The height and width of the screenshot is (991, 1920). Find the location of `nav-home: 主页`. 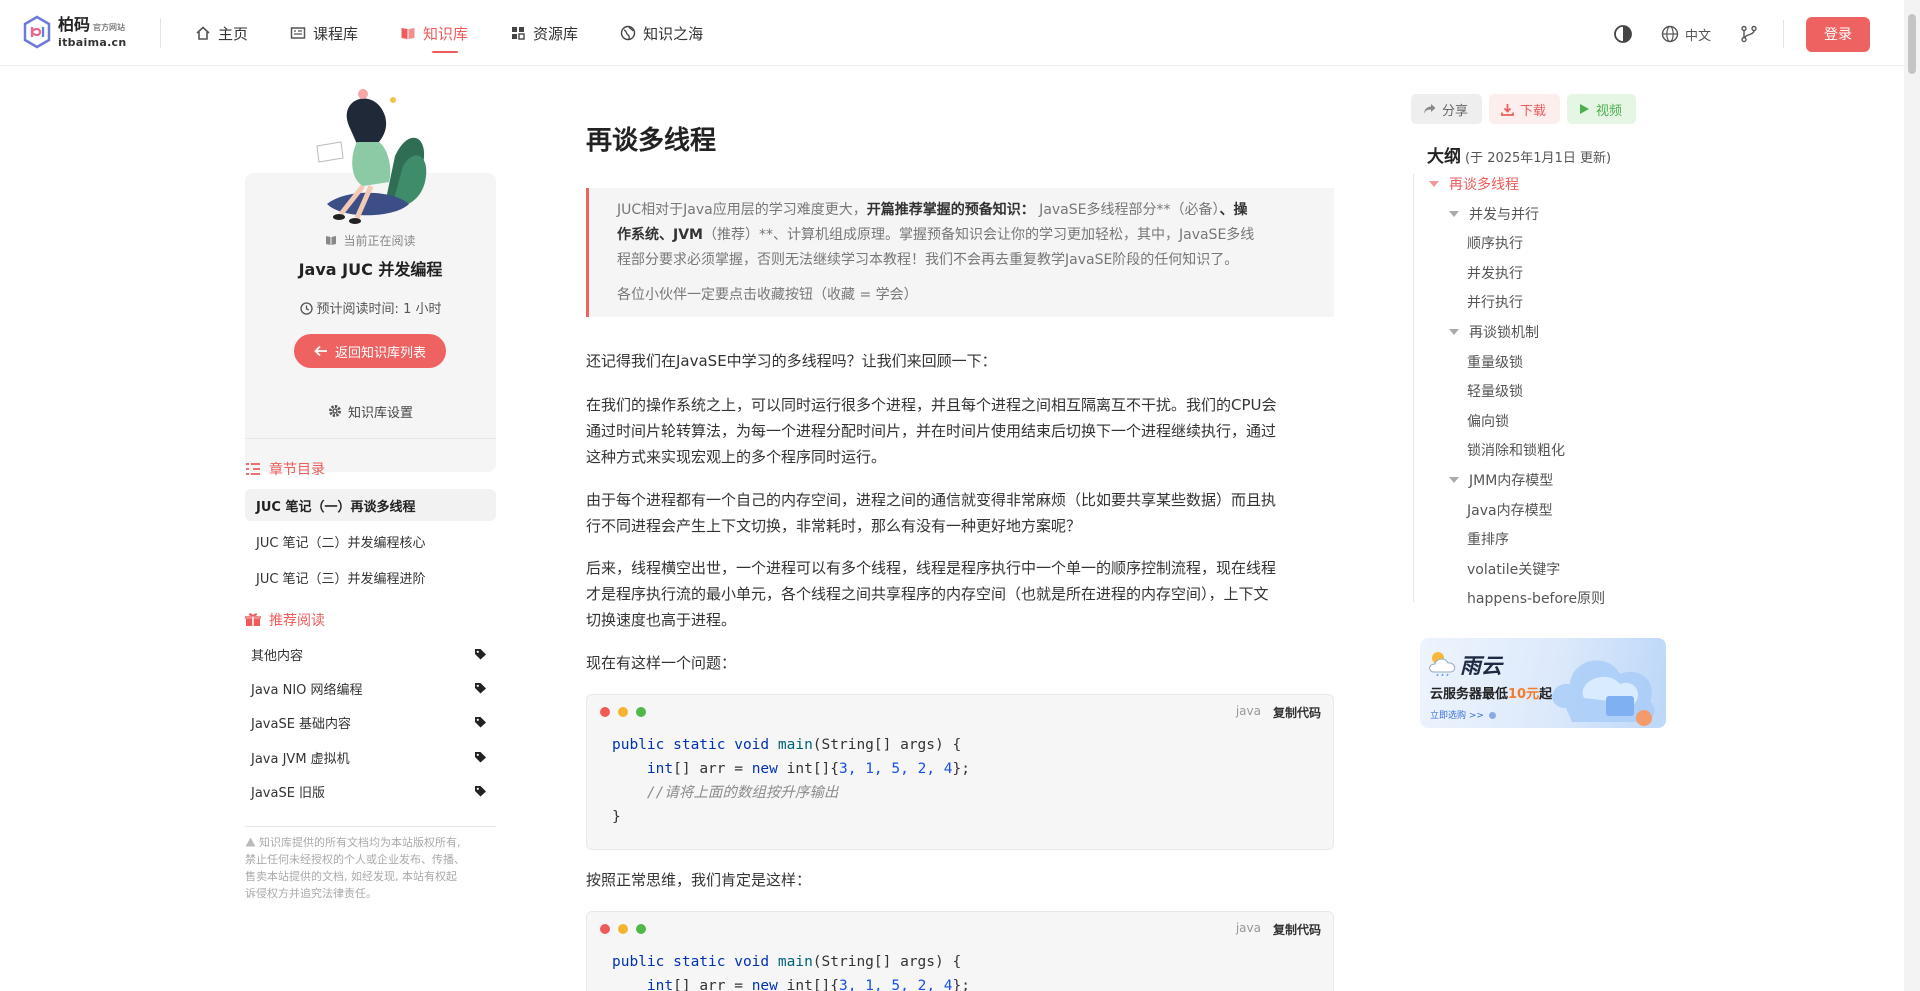

nav-home: 主页 is located at coordinates (221, 33).